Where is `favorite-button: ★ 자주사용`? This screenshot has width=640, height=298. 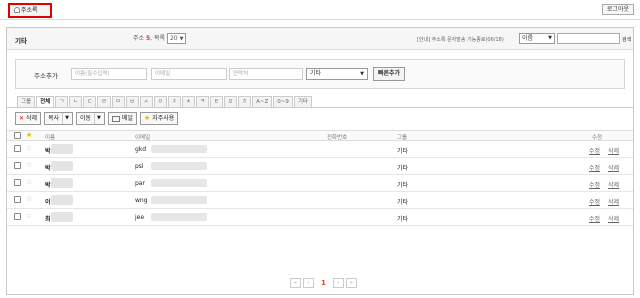
favorite-button: ★ 자주사용 is located at coordinates (159, 118).